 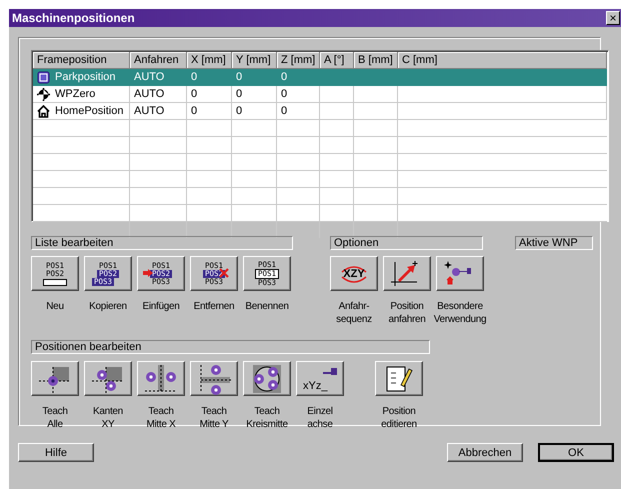 What do you see at coordinates (73, 18) in the screenshot?
I see `window-title: Maschinenpositionen` at bounding box center [73, 18].